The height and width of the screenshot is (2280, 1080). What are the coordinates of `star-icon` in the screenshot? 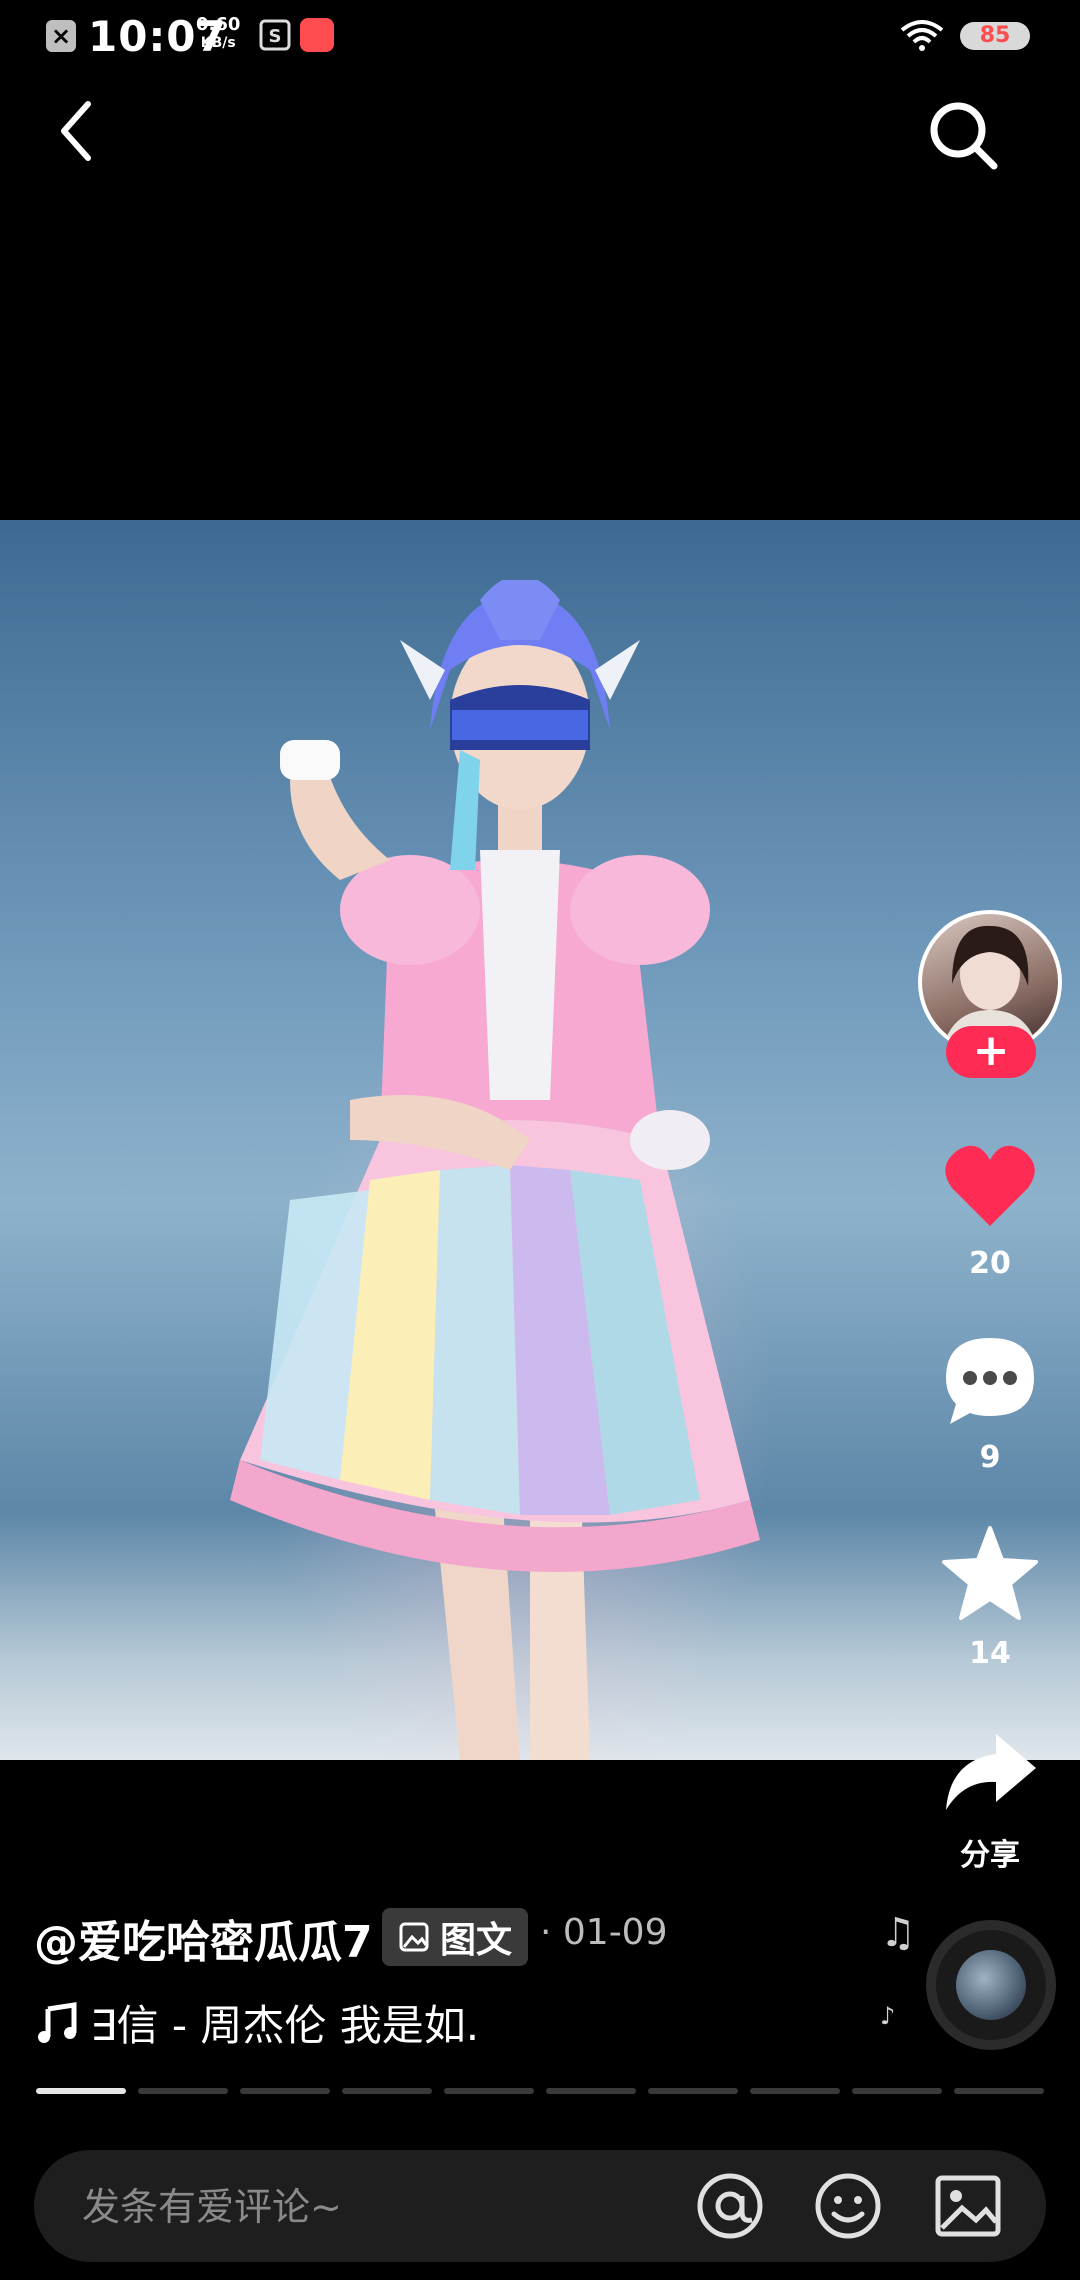 It's located at (990, 1573).